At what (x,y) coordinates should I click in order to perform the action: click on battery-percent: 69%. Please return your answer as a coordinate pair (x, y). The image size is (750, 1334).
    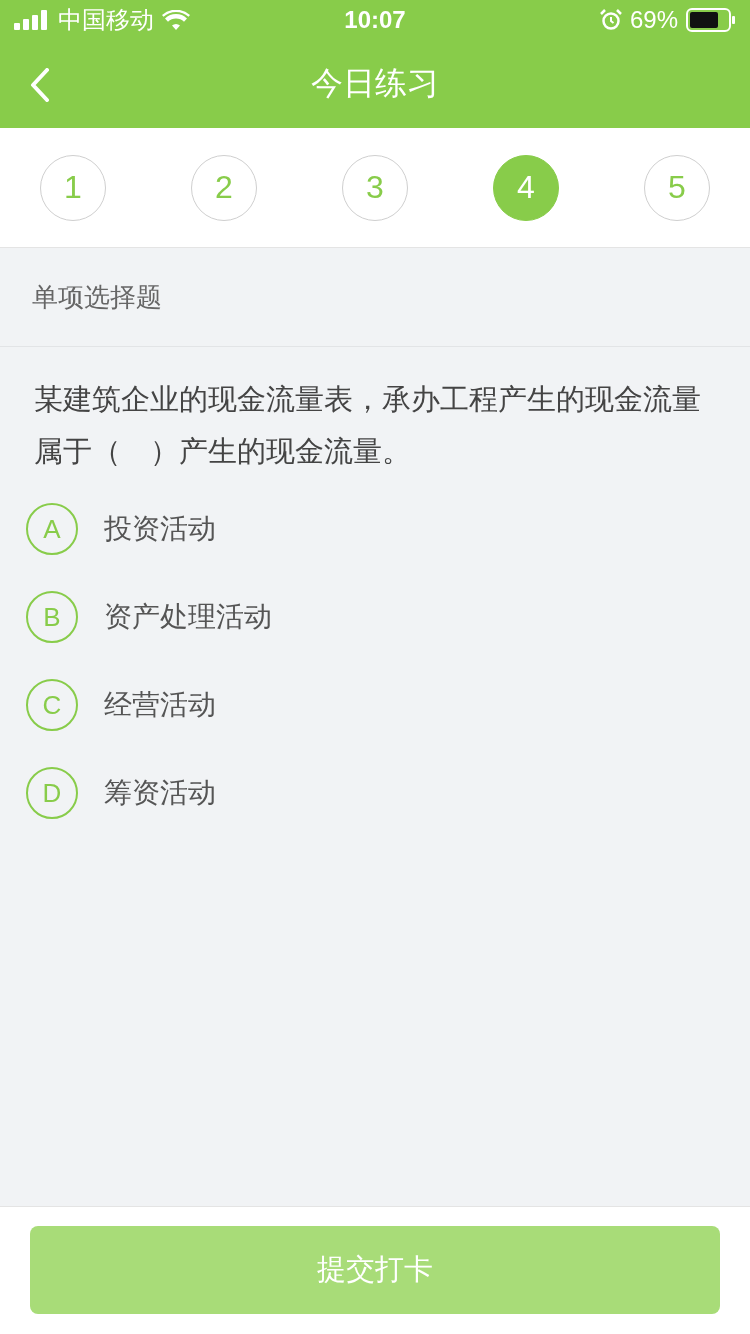
    Looking at the image, I should click on (653, 20).